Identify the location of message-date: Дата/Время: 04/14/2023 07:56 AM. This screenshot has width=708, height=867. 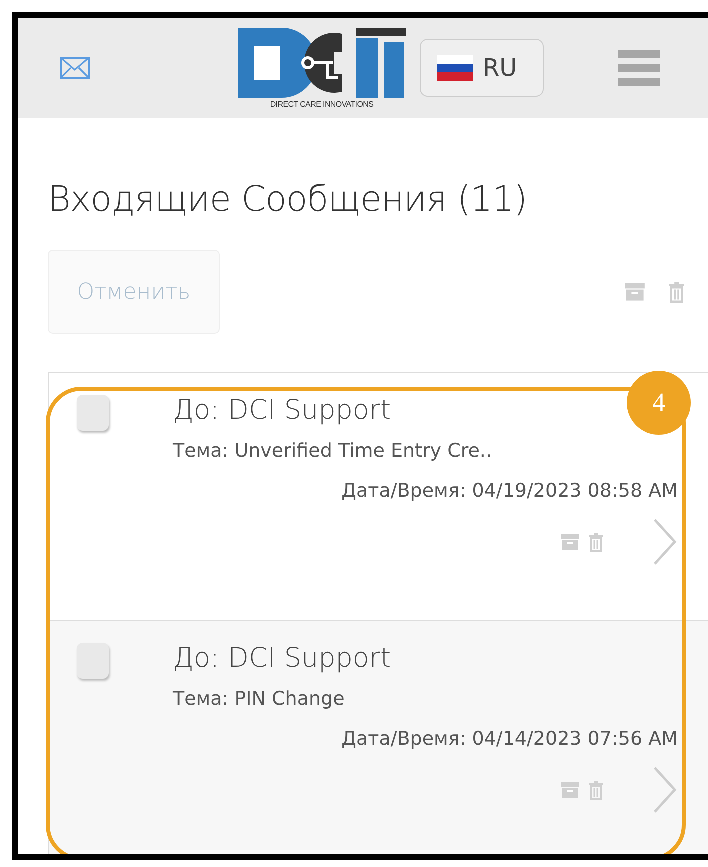
(510, 739).